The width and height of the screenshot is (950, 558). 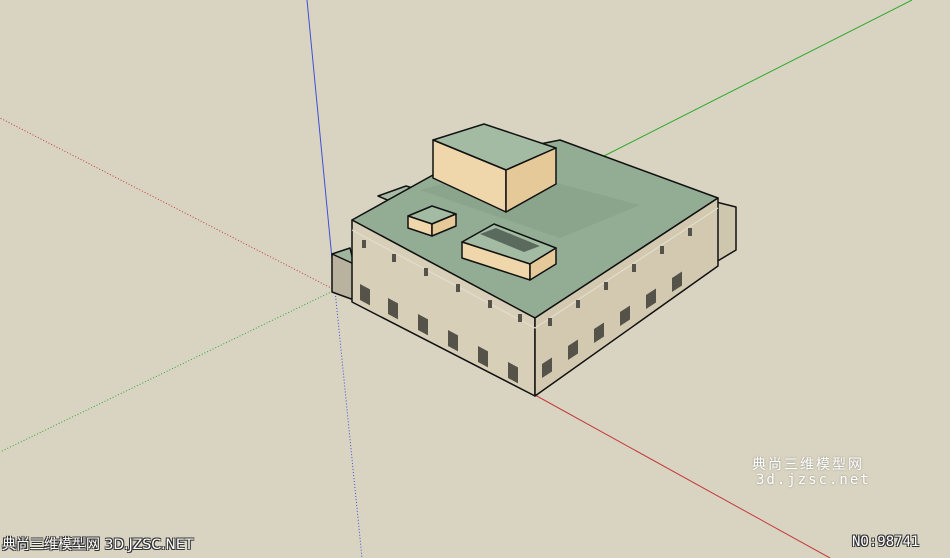 I want to click on blue-axis-solid, so click(x=321, y=145).